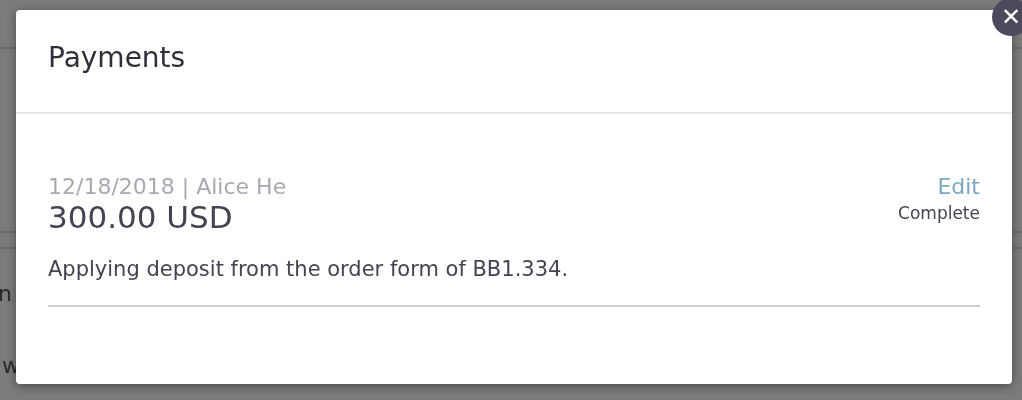 This screenshot has width=1022, height=400. I want to click on payment-status: Complete, so click(939, 213).